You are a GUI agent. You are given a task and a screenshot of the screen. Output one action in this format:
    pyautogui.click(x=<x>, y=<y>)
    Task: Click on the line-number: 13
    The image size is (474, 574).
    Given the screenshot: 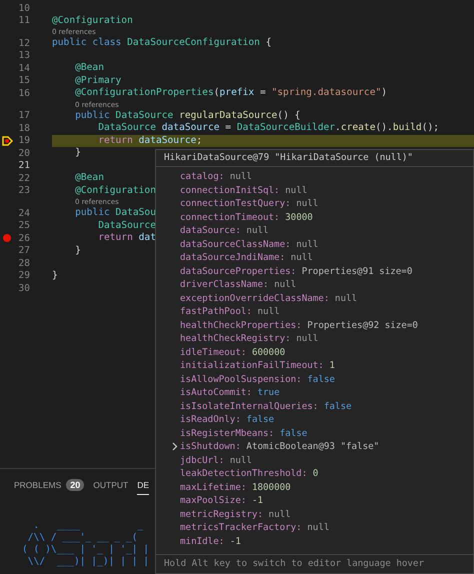 What is the action you would take?
    pyautogui.click(x=24, y=56)
    